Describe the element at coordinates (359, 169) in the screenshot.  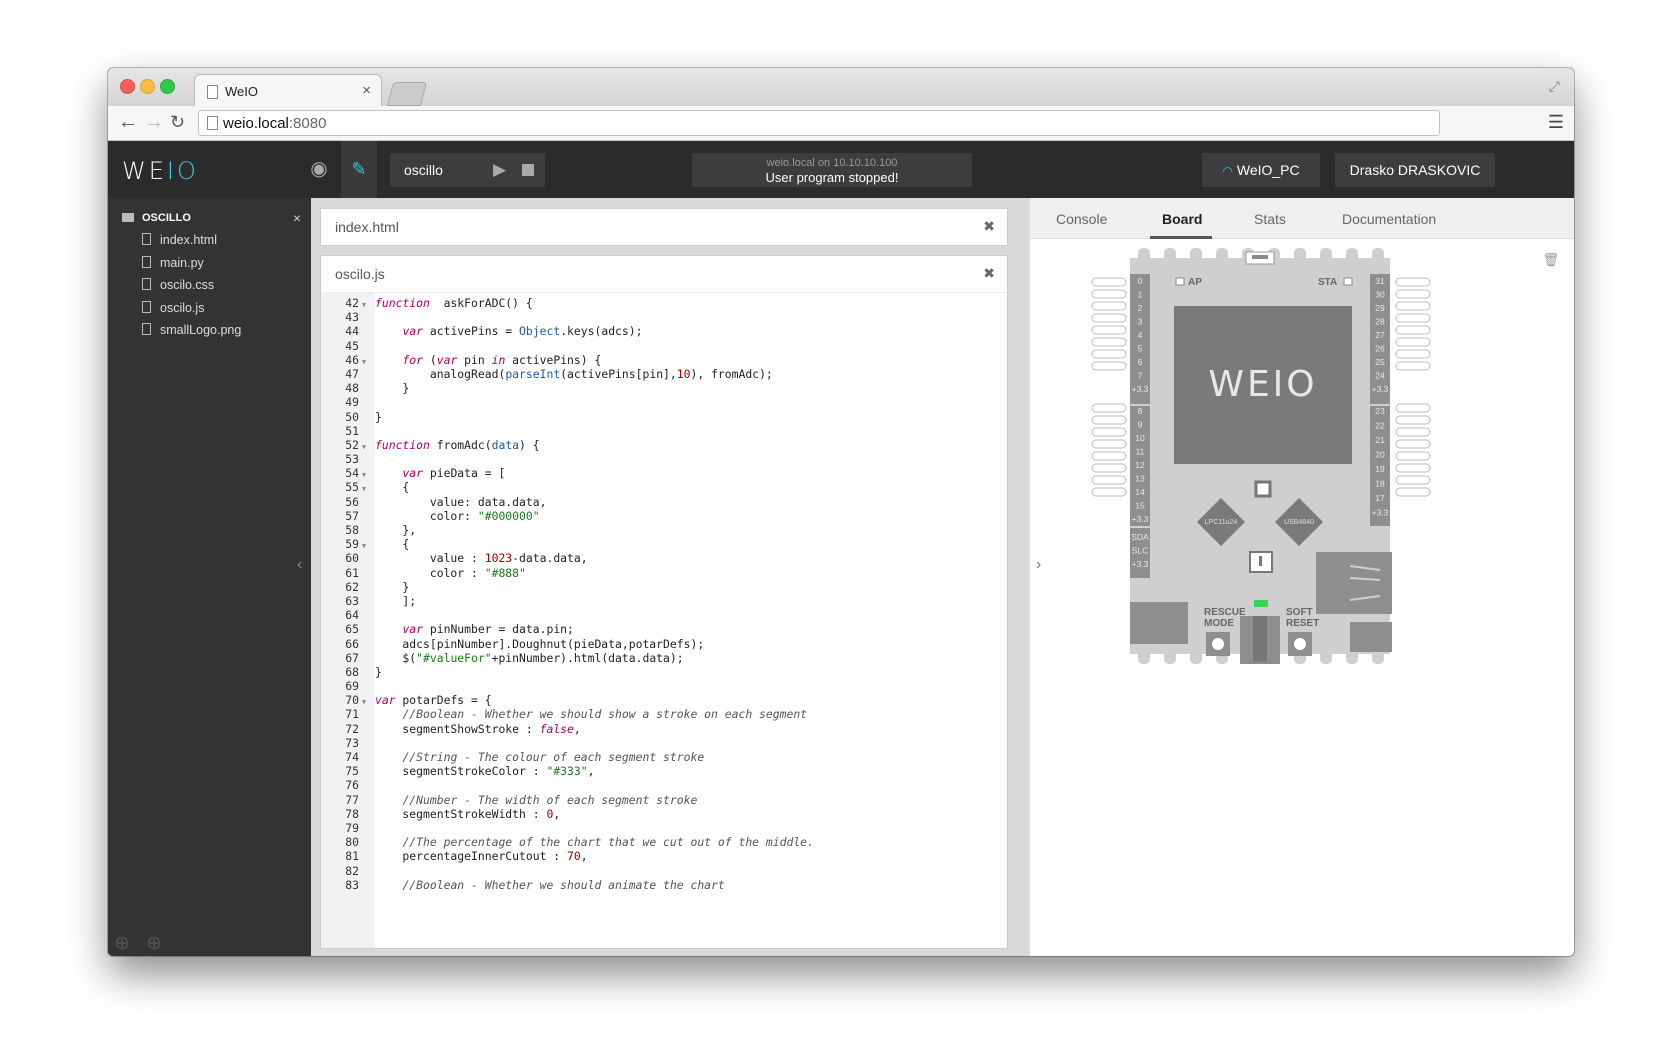
I see `edit-pencil-icon: ✎` at that location.